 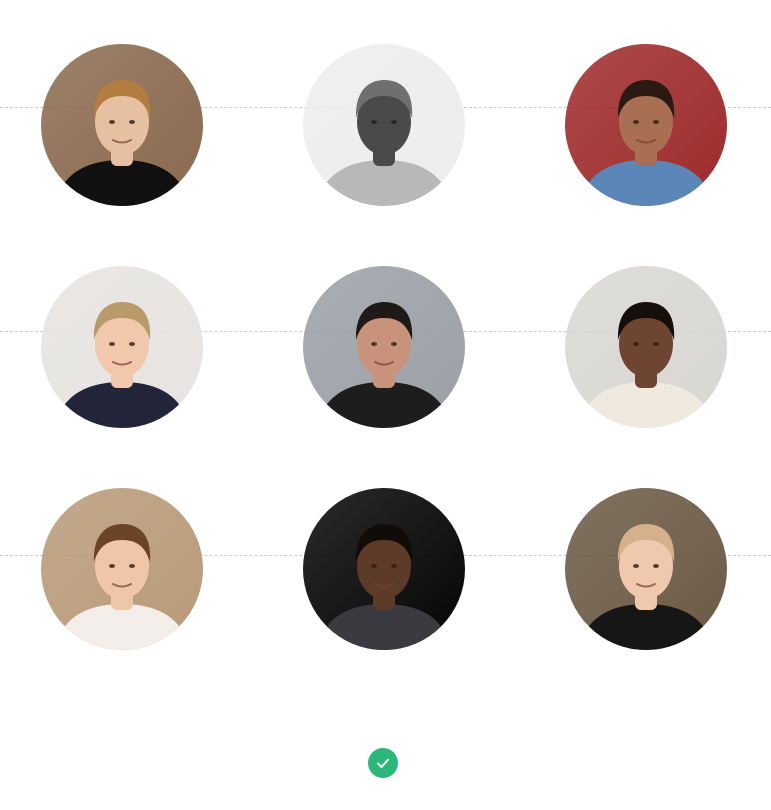 I want to click on avatar-r1-c2, so click(x=384, y=125).